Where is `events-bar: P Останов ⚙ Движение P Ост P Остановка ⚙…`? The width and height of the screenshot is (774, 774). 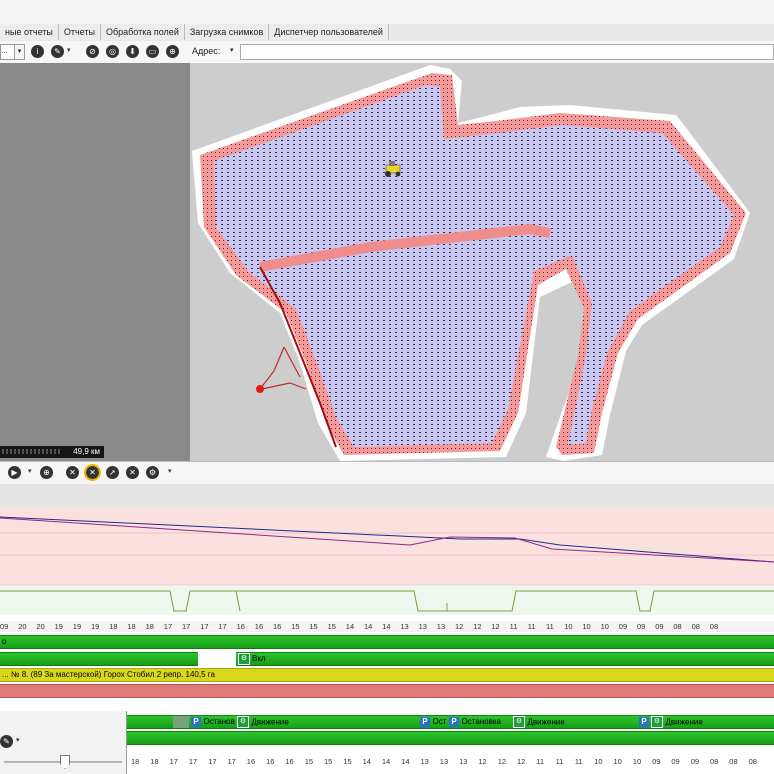 events-bar: P Останов ⚙ Движение P Ост P Остановка ⚙… is located at coordinates (450, 722).